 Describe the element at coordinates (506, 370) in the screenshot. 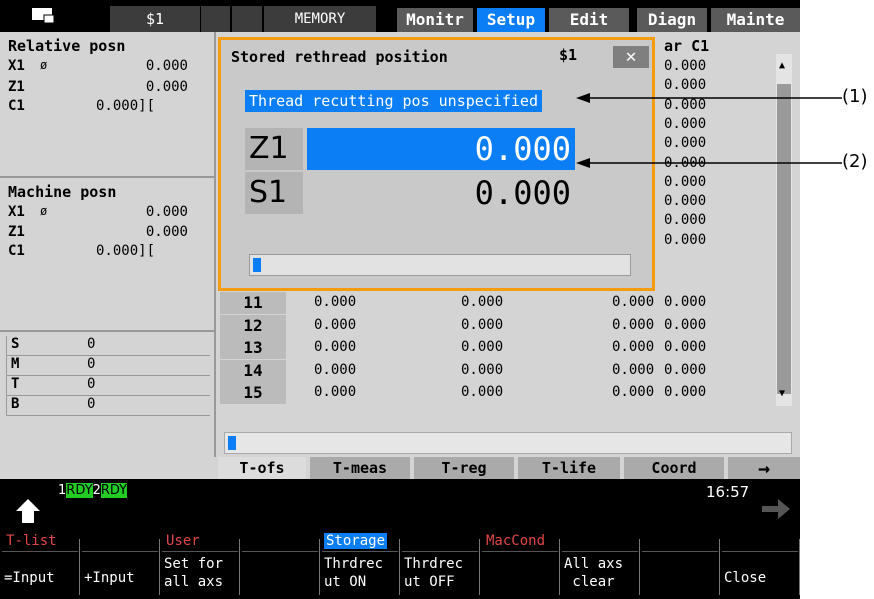

I see `table-row: 14 0.000 0.000 0.000 0.000` at that location.